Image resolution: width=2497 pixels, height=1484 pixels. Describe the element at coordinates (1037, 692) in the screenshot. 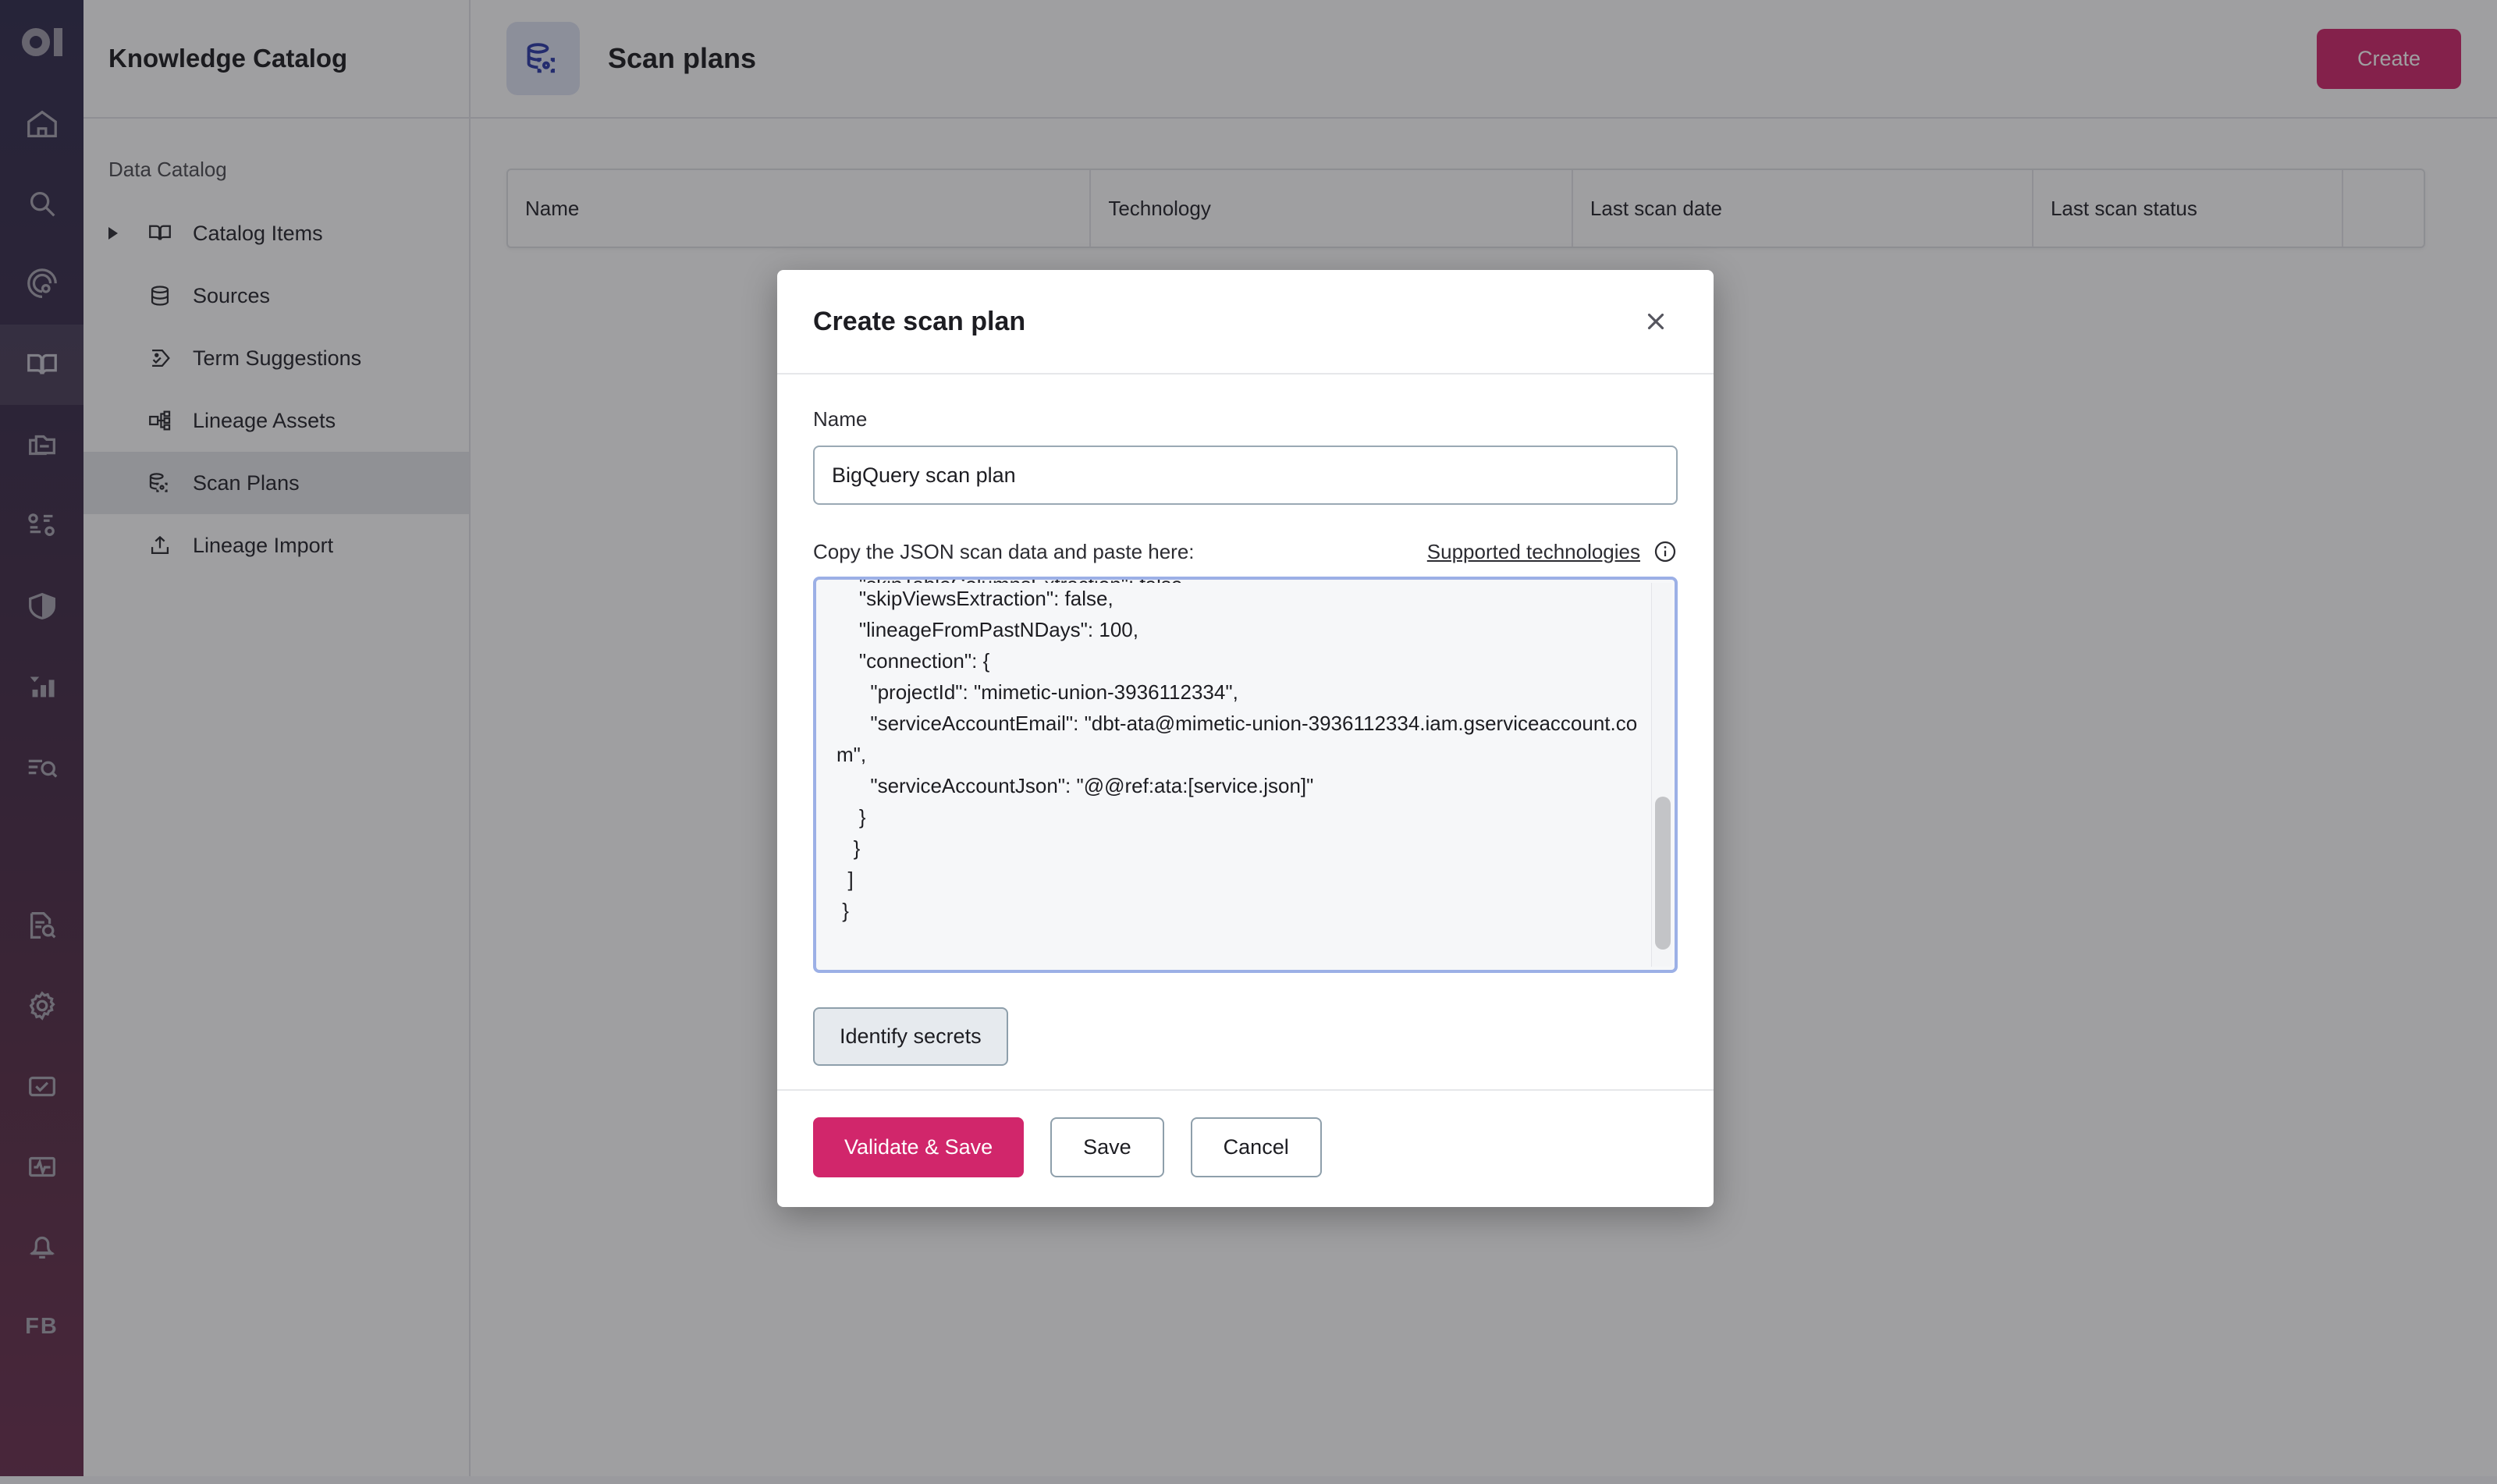

I see `json-line: "projectId": "mimetic-union-3936112334",` at that location.